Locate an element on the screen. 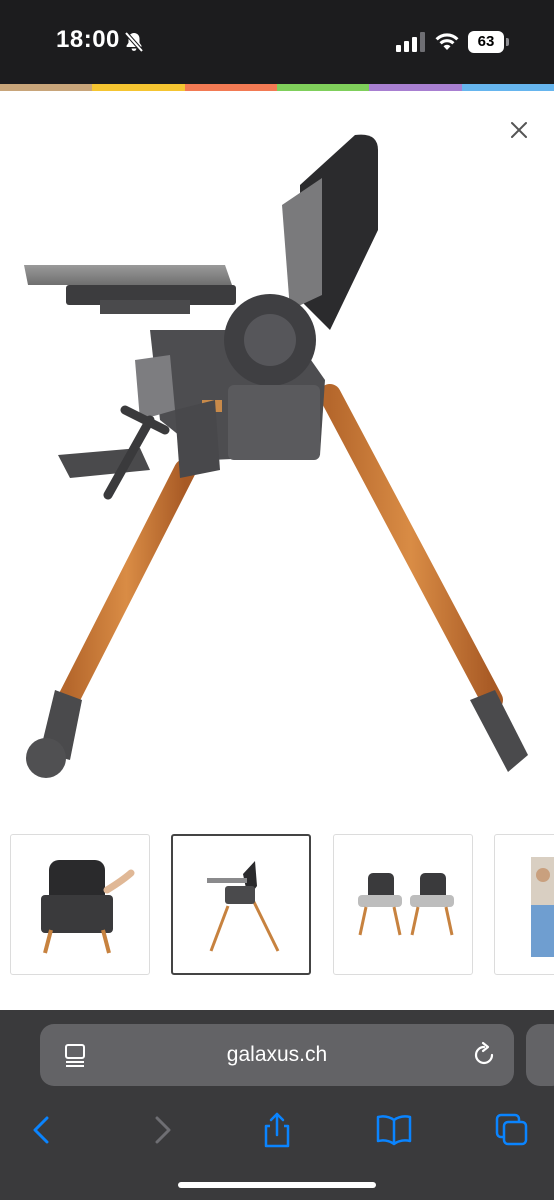 The image size is (554, 1200). address-bar: galaxus.ch is located at coordinates (277, 1055).